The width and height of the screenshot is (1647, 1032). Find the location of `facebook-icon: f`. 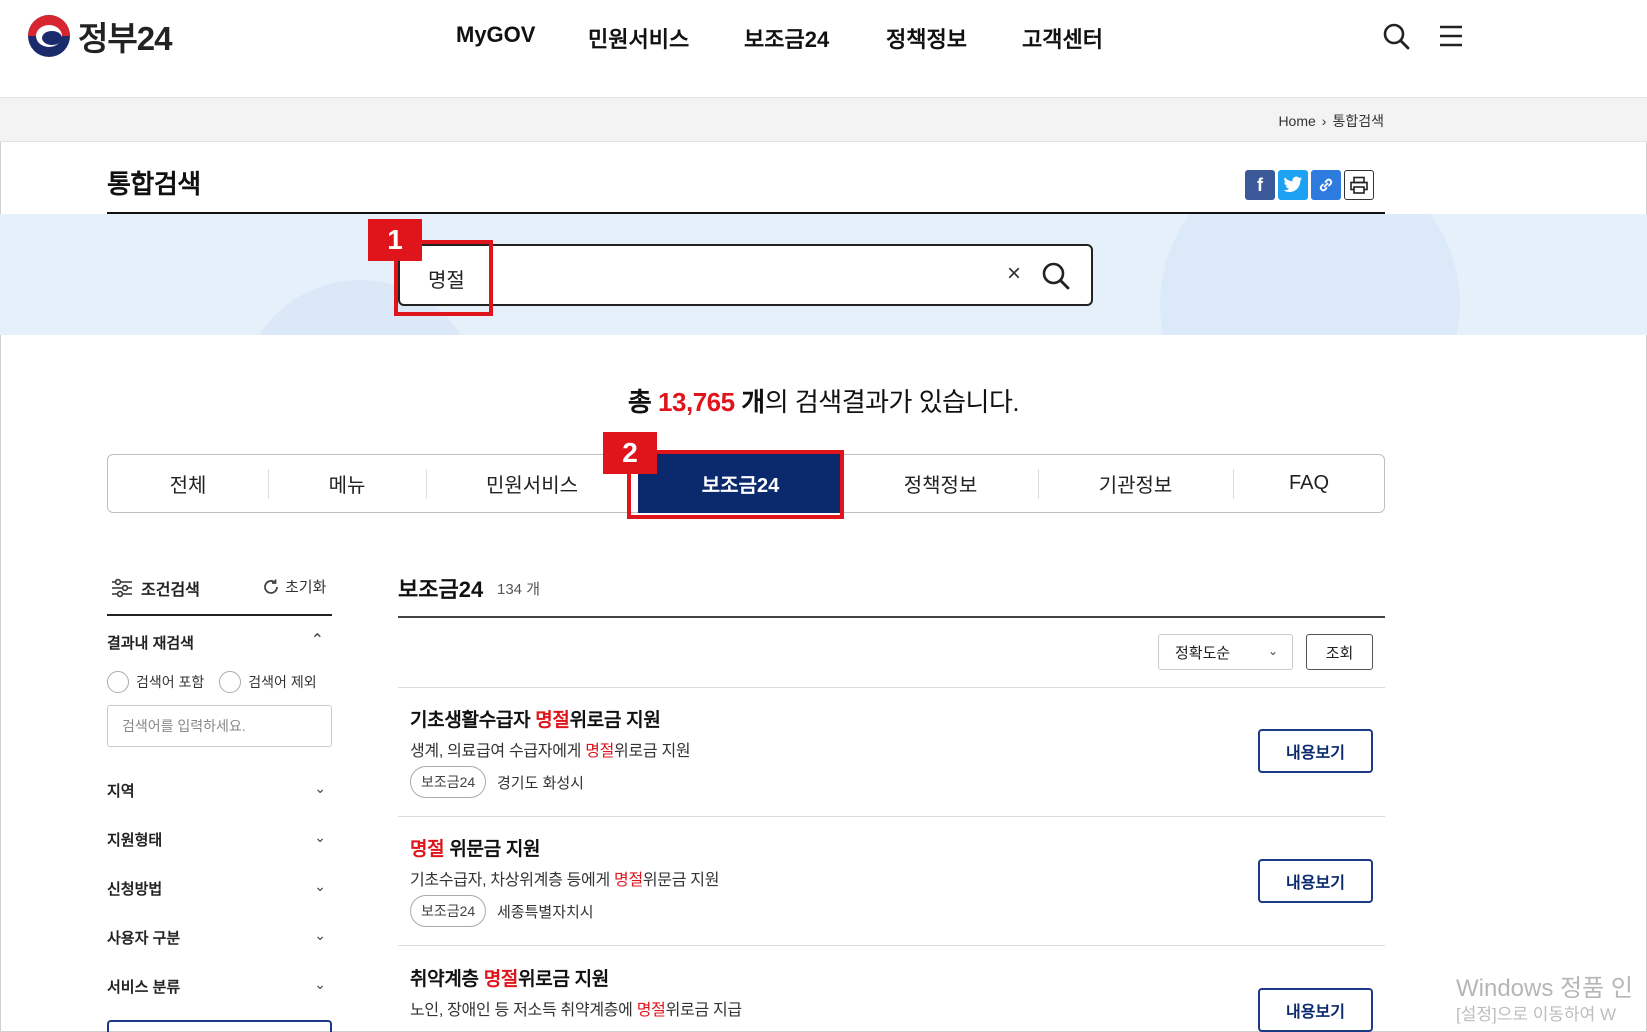

facebook-icon: f is located at coordinates (1260, 185).